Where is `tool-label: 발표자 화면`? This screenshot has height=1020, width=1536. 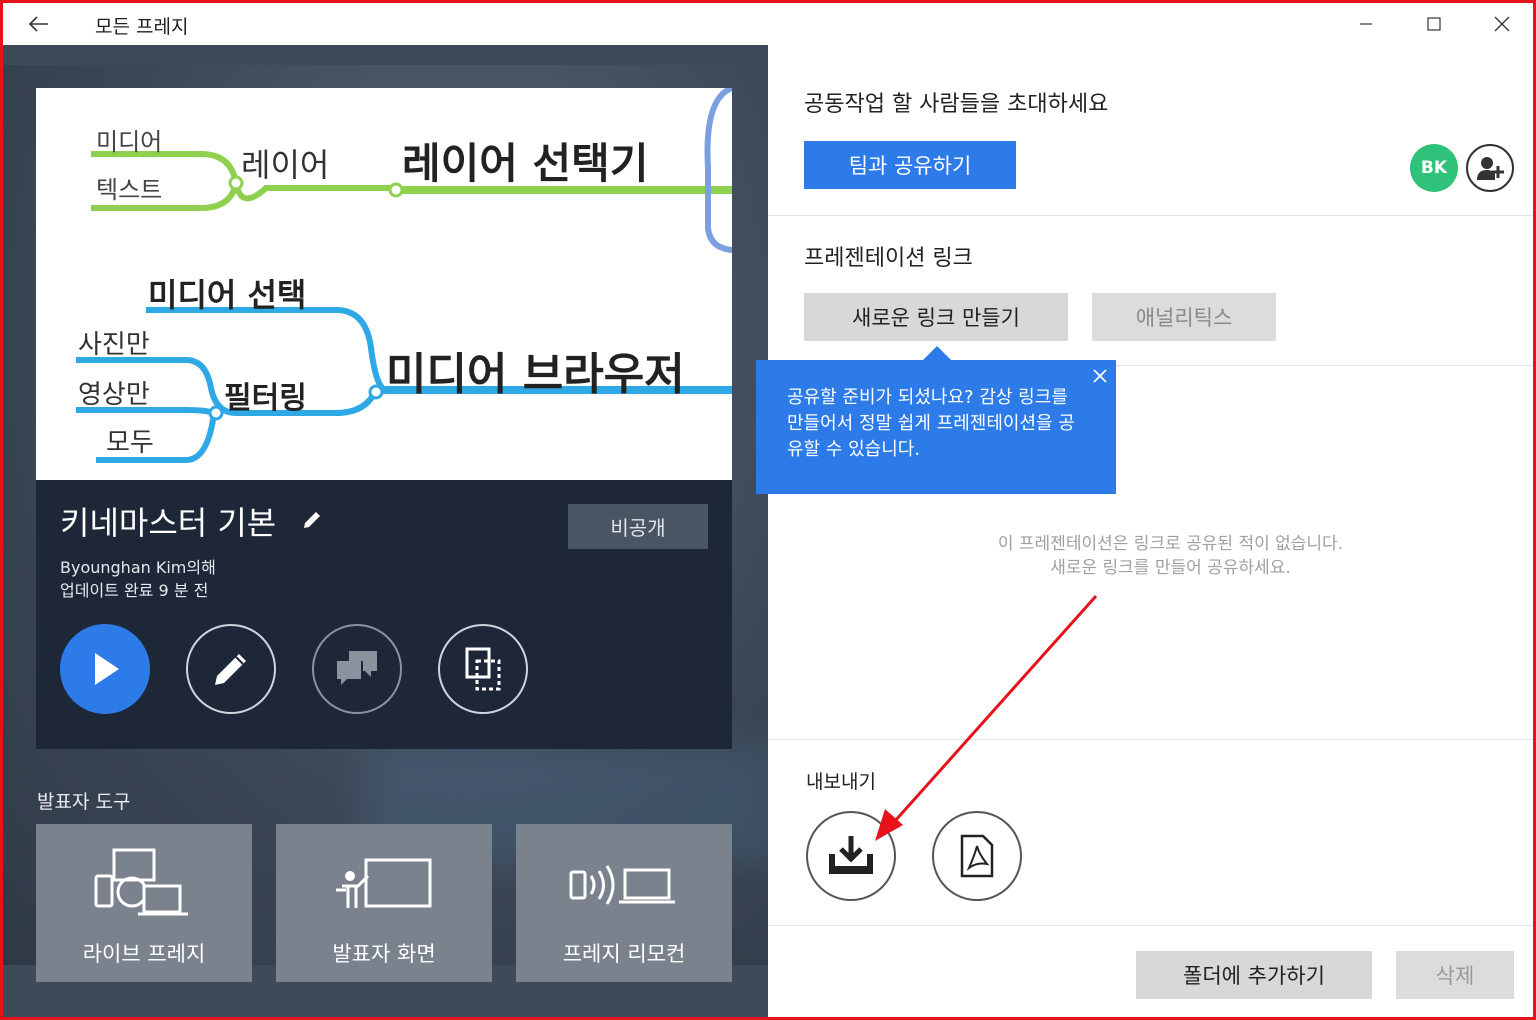 tool-label: 발표자 화면 is located at coordinates (384, 954).